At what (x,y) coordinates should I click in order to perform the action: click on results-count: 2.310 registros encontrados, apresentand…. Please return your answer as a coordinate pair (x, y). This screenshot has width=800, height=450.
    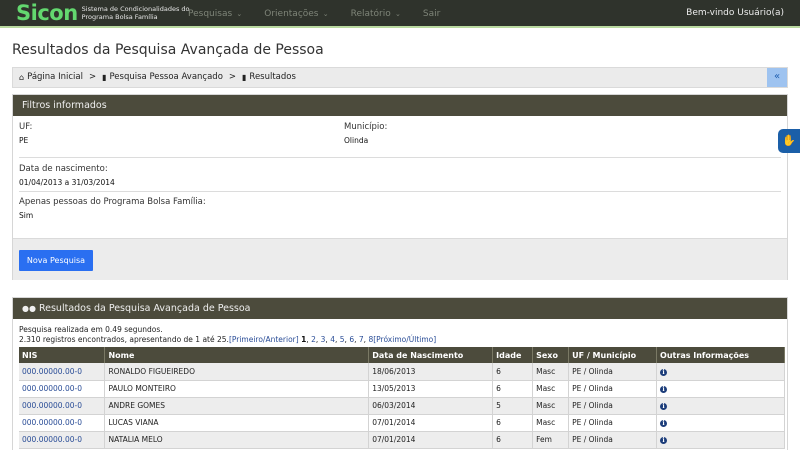
    Looking at the image, I should click on (124, 339).